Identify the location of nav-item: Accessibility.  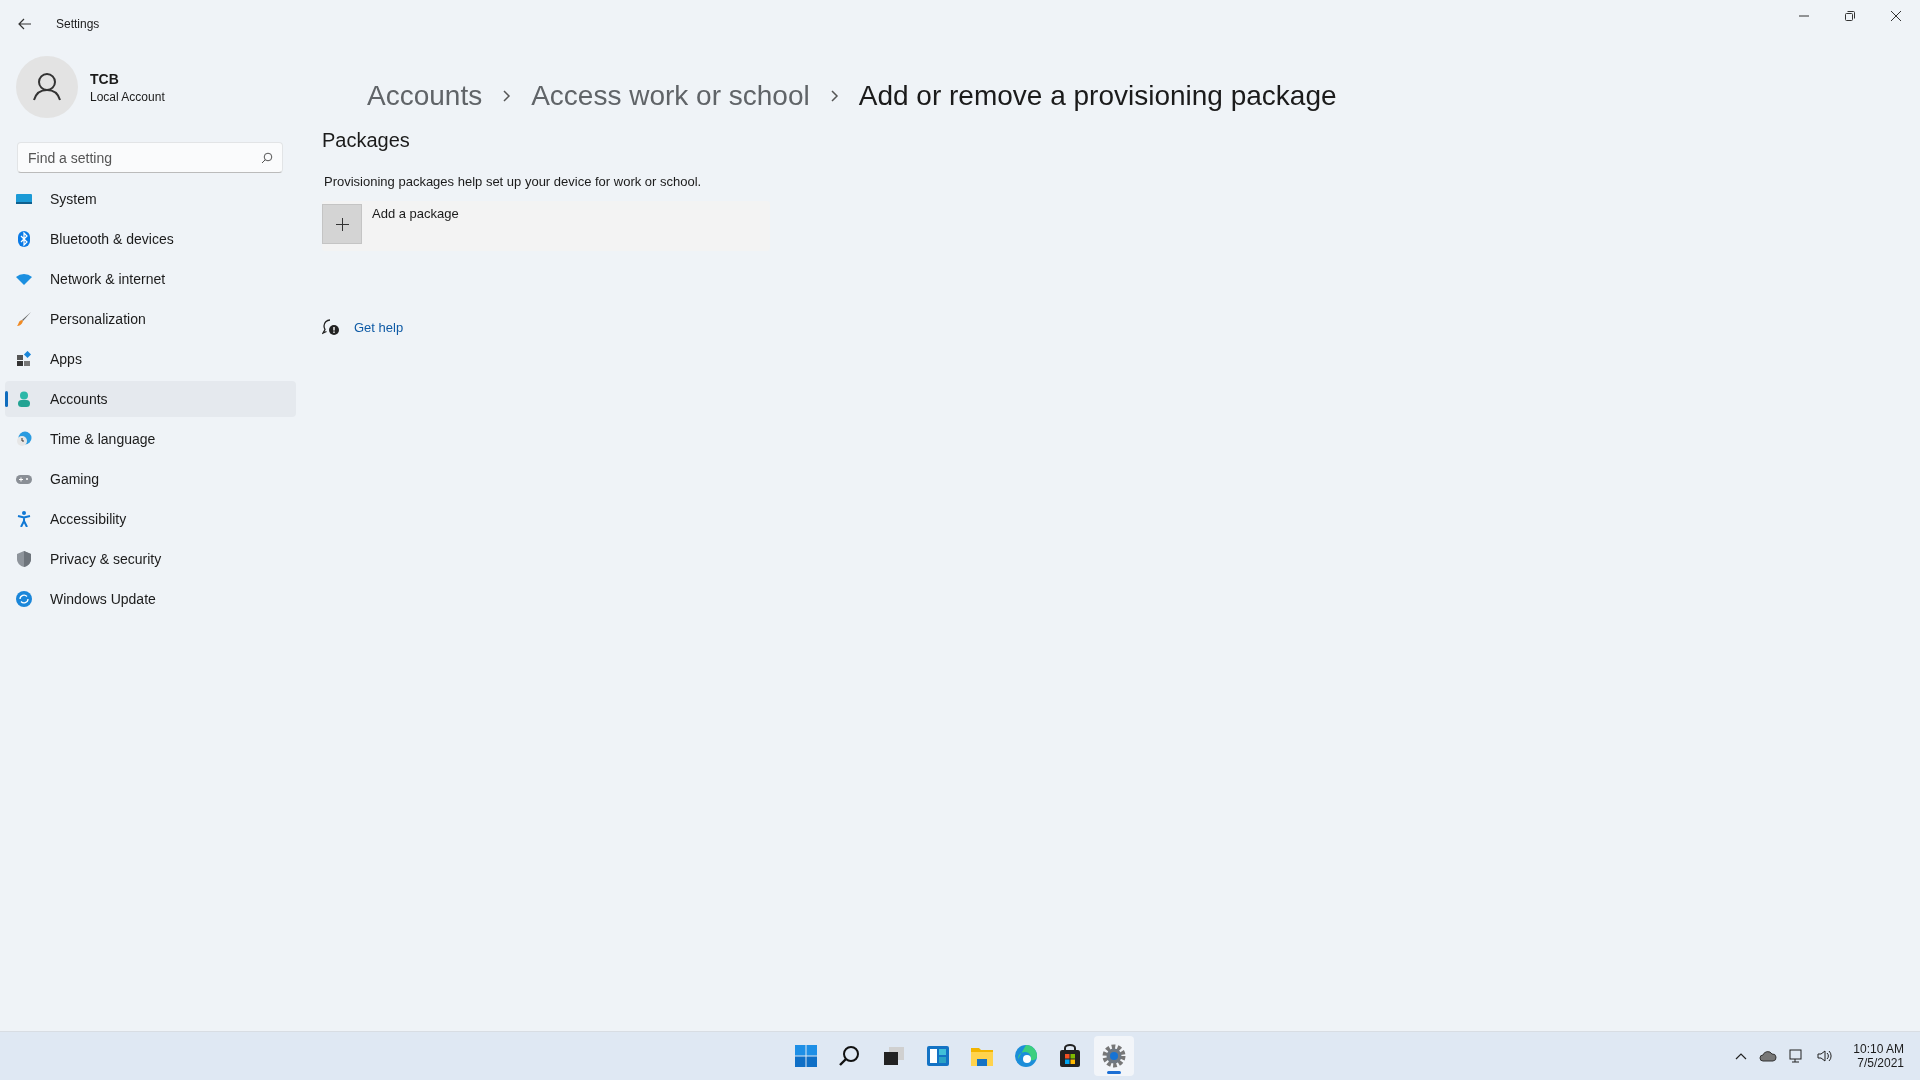
(150, 519).